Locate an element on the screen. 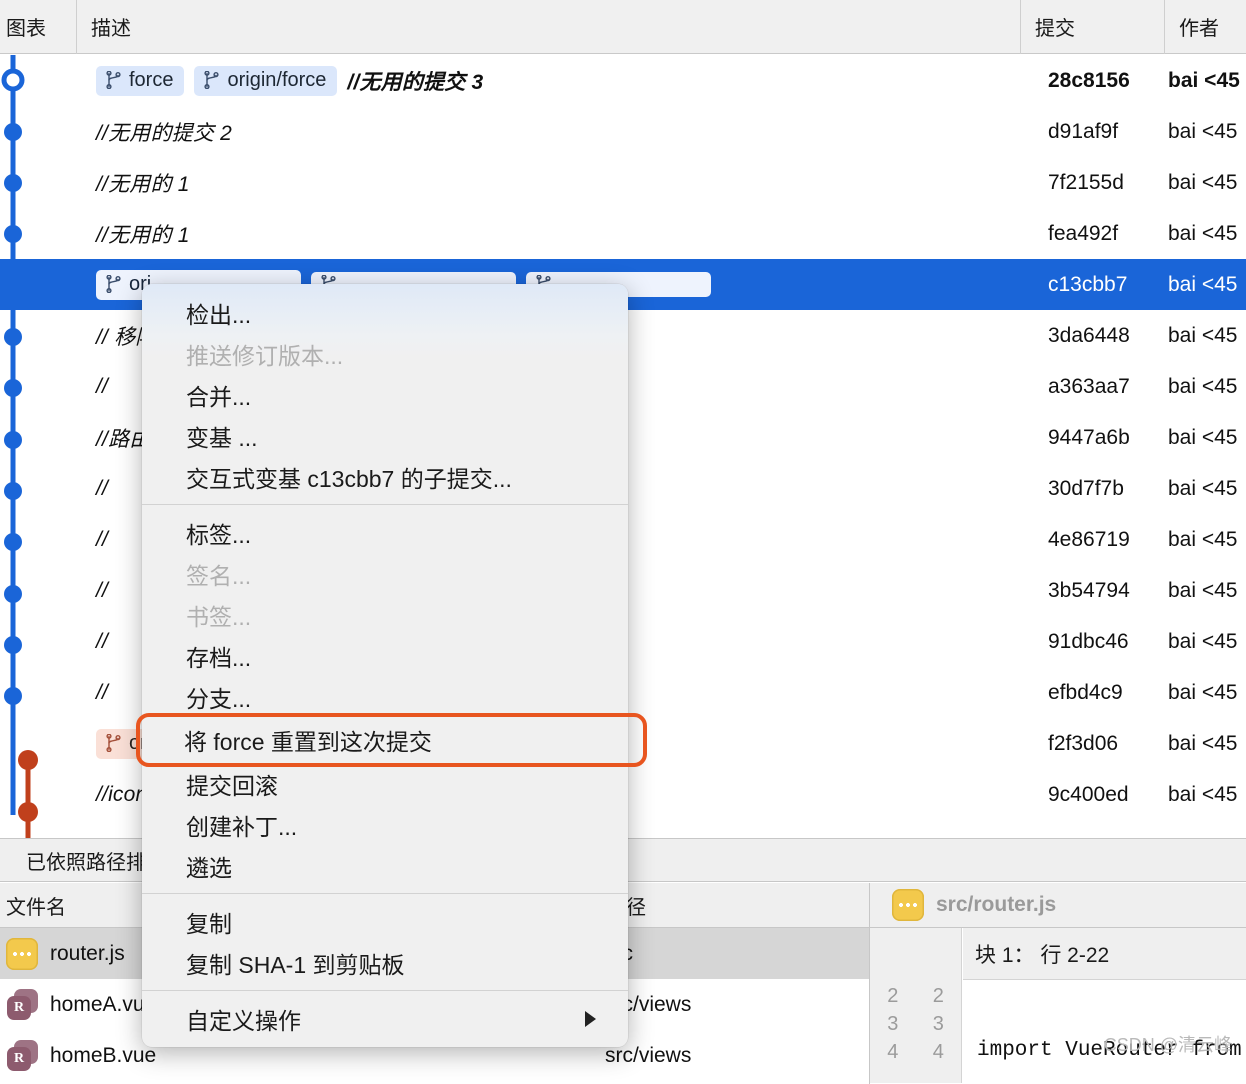 The width and height of the screenshot is (1246, 1084). commit-row: force origin/force //无用的提交 3 28c8156 bai <45 is located at coordinates (623, 80).